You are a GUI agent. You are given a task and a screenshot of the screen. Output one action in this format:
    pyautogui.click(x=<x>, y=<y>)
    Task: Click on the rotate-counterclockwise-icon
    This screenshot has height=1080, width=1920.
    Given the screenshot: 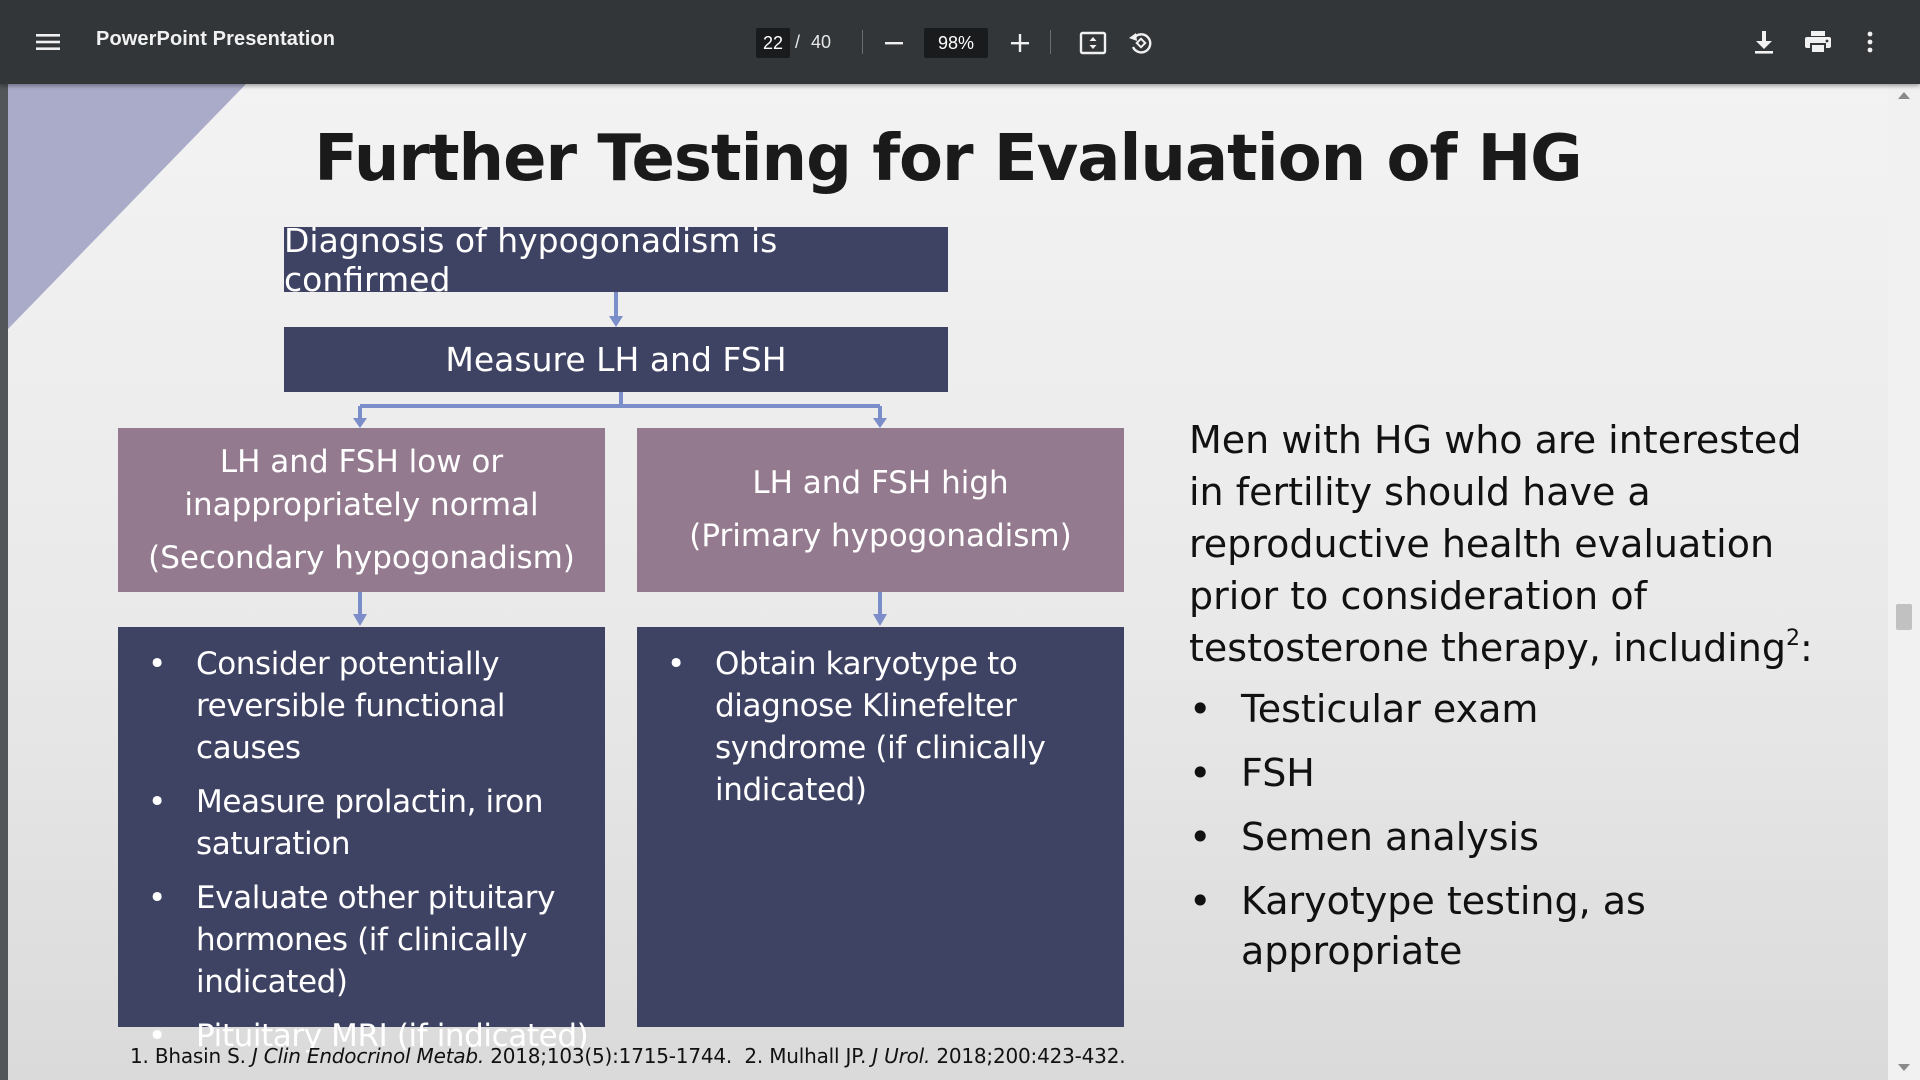 What is the action you would take?
    pyautogui.click(x=1141, y=43)
    